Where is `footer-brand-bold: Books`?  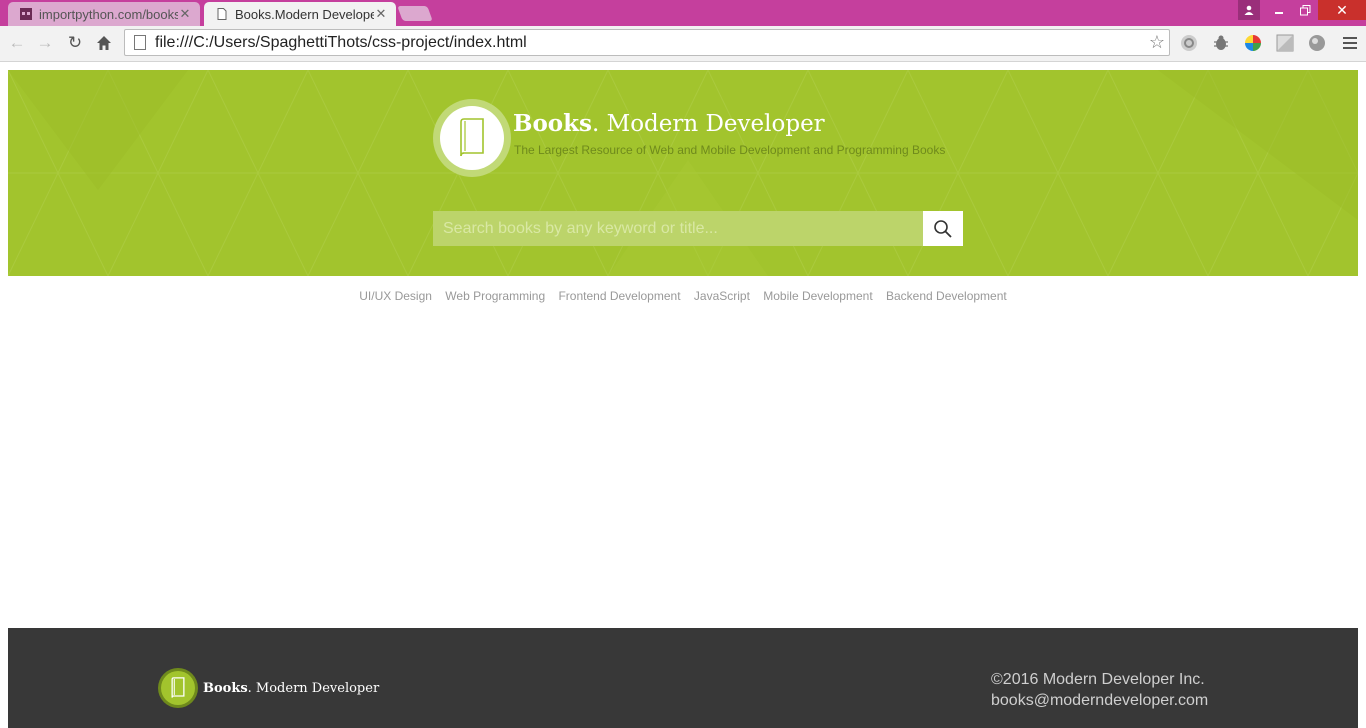 footer-brand-bold: Books is located at coordinates (225, 688).